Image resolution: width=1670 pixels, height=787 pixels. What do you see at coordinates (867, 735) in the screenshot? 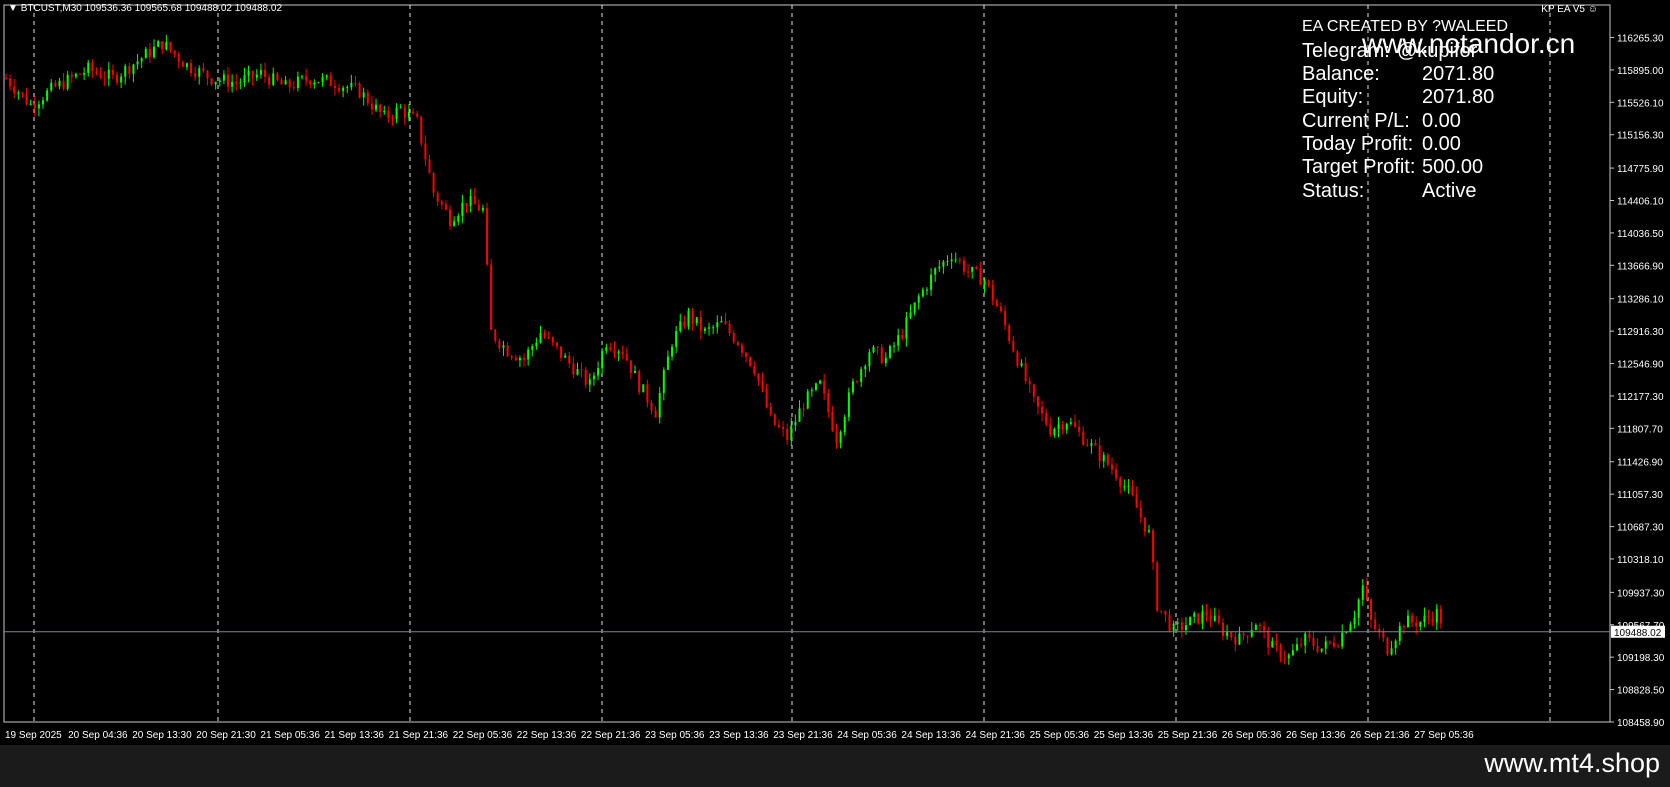
I see `x-tick-label: 24 Sep 05:36` at bounding box center [867, 735].